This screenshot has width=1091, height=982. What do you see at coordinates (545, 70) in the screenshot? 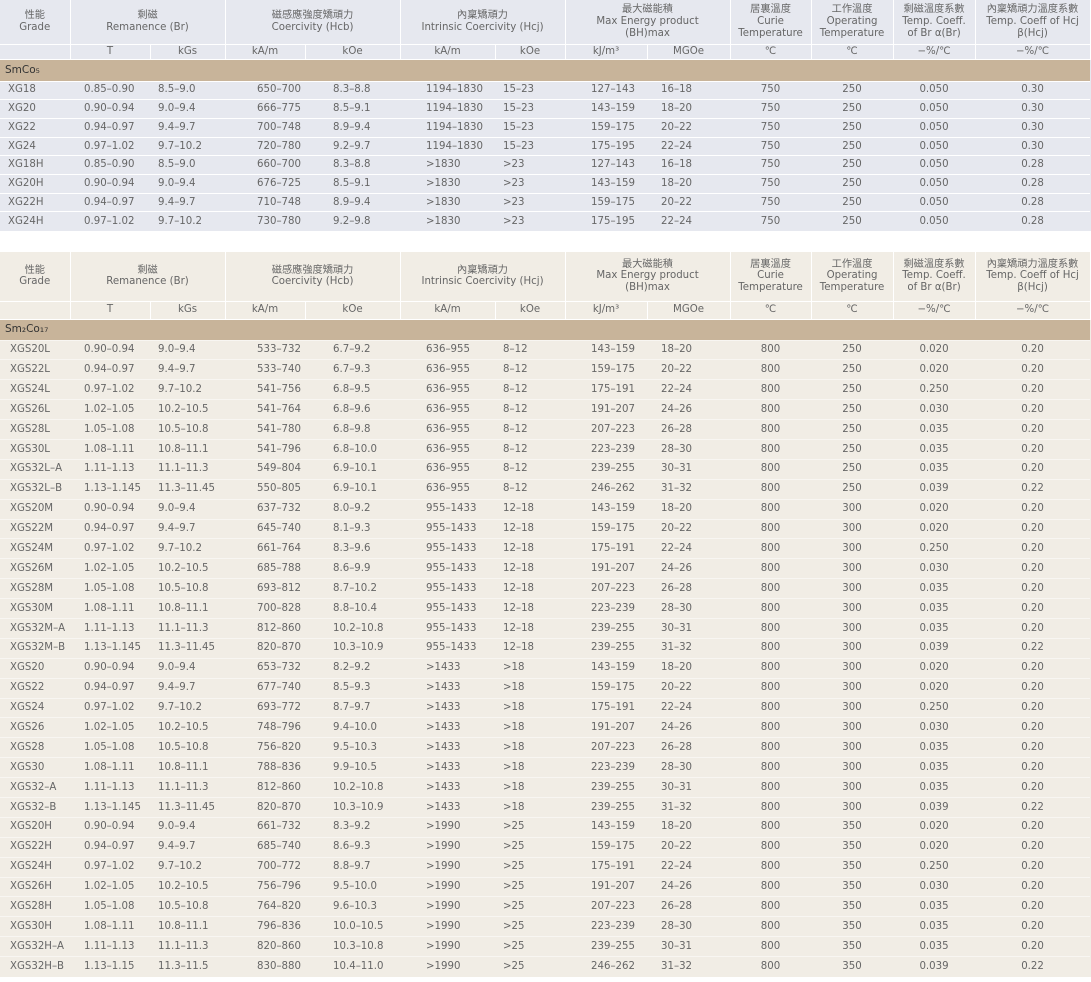
I see `section-label-smco5: SmCo₅` at bounding box center [545, 70].